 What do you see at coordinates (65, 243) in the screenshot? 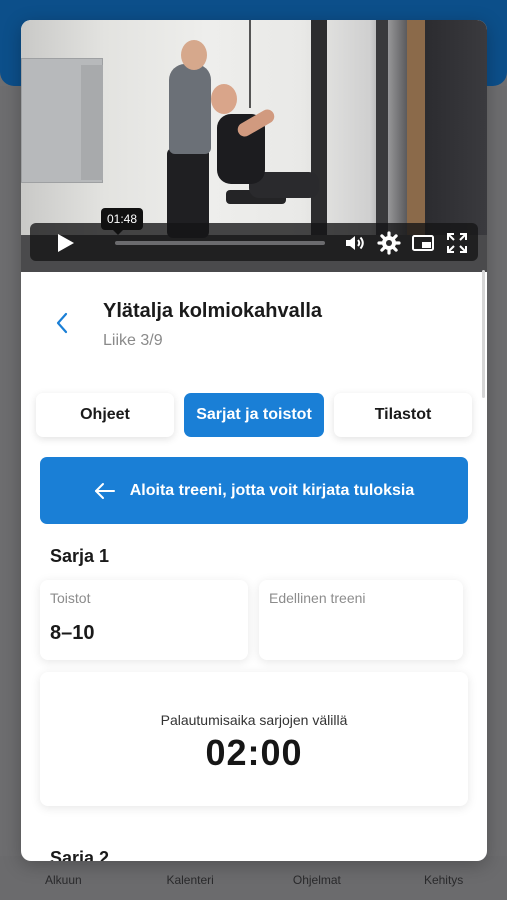
I see `play-icon` at bounding box center [65, 243].